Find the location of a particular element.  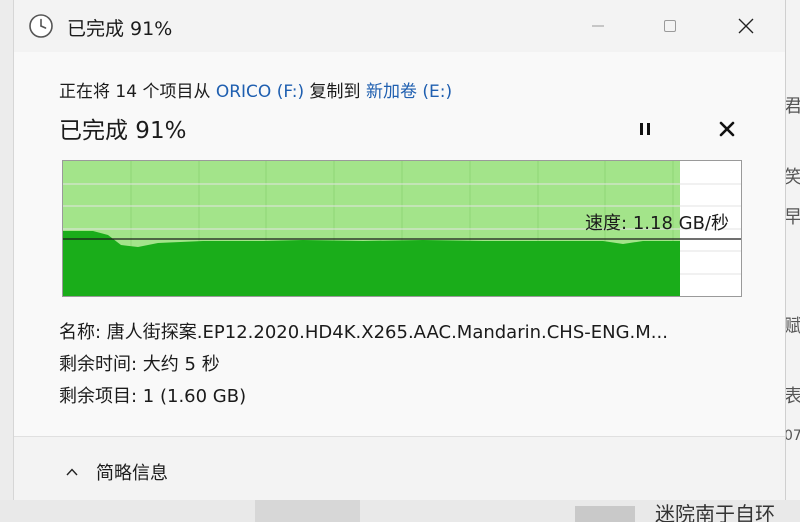

pause-icon is located at coordinates (645, 129).